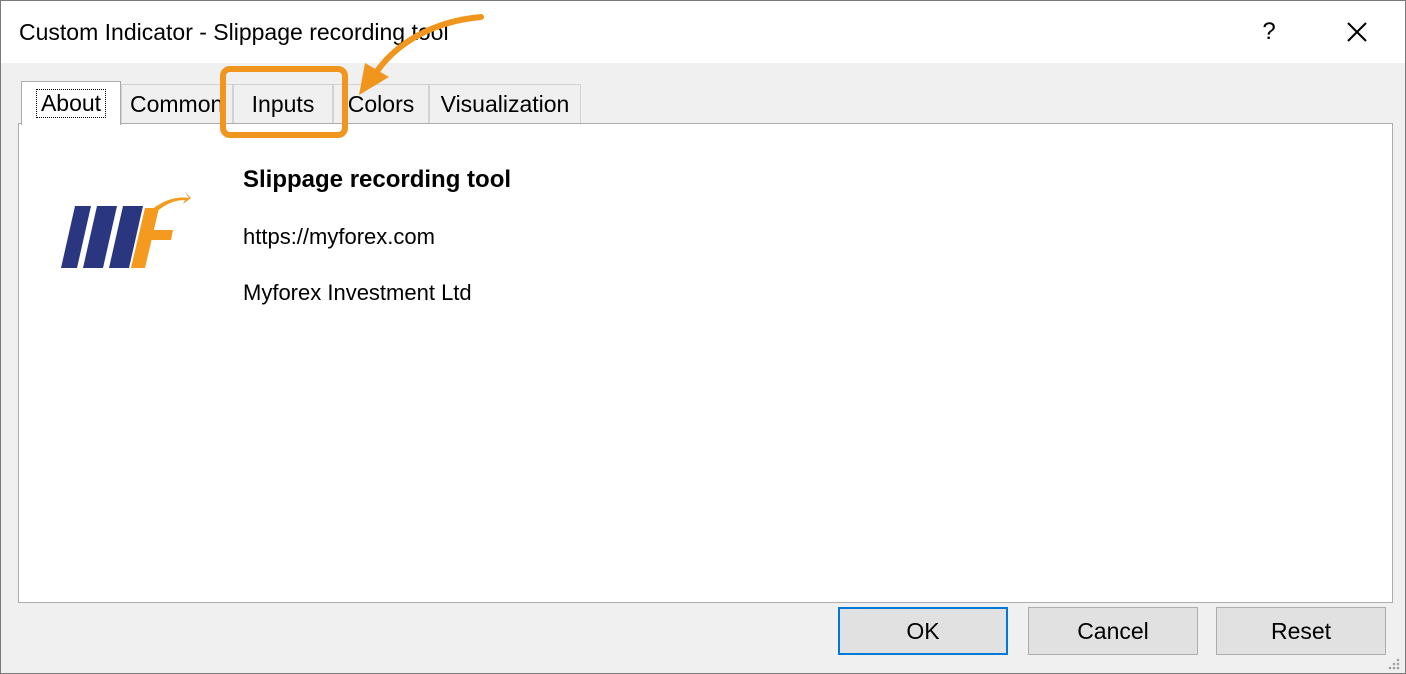 The height and width of the screenshot is (674, 1406). I want to click on tab-about: About, so click(71, 103).